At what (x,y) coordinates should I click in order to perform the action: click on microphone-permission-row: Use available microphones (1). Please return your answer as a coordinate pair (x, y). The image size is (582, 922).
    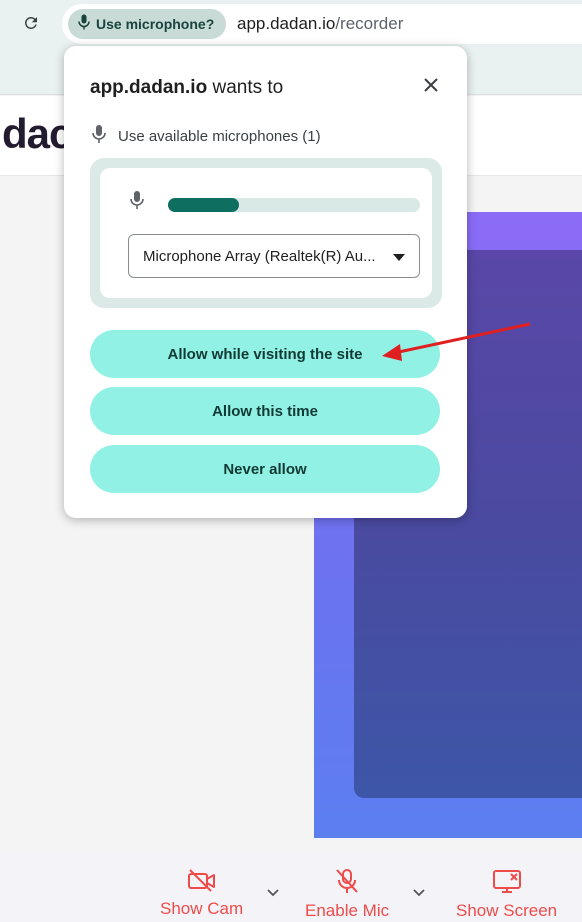
    Looking at the image, I should click on (206, 136).